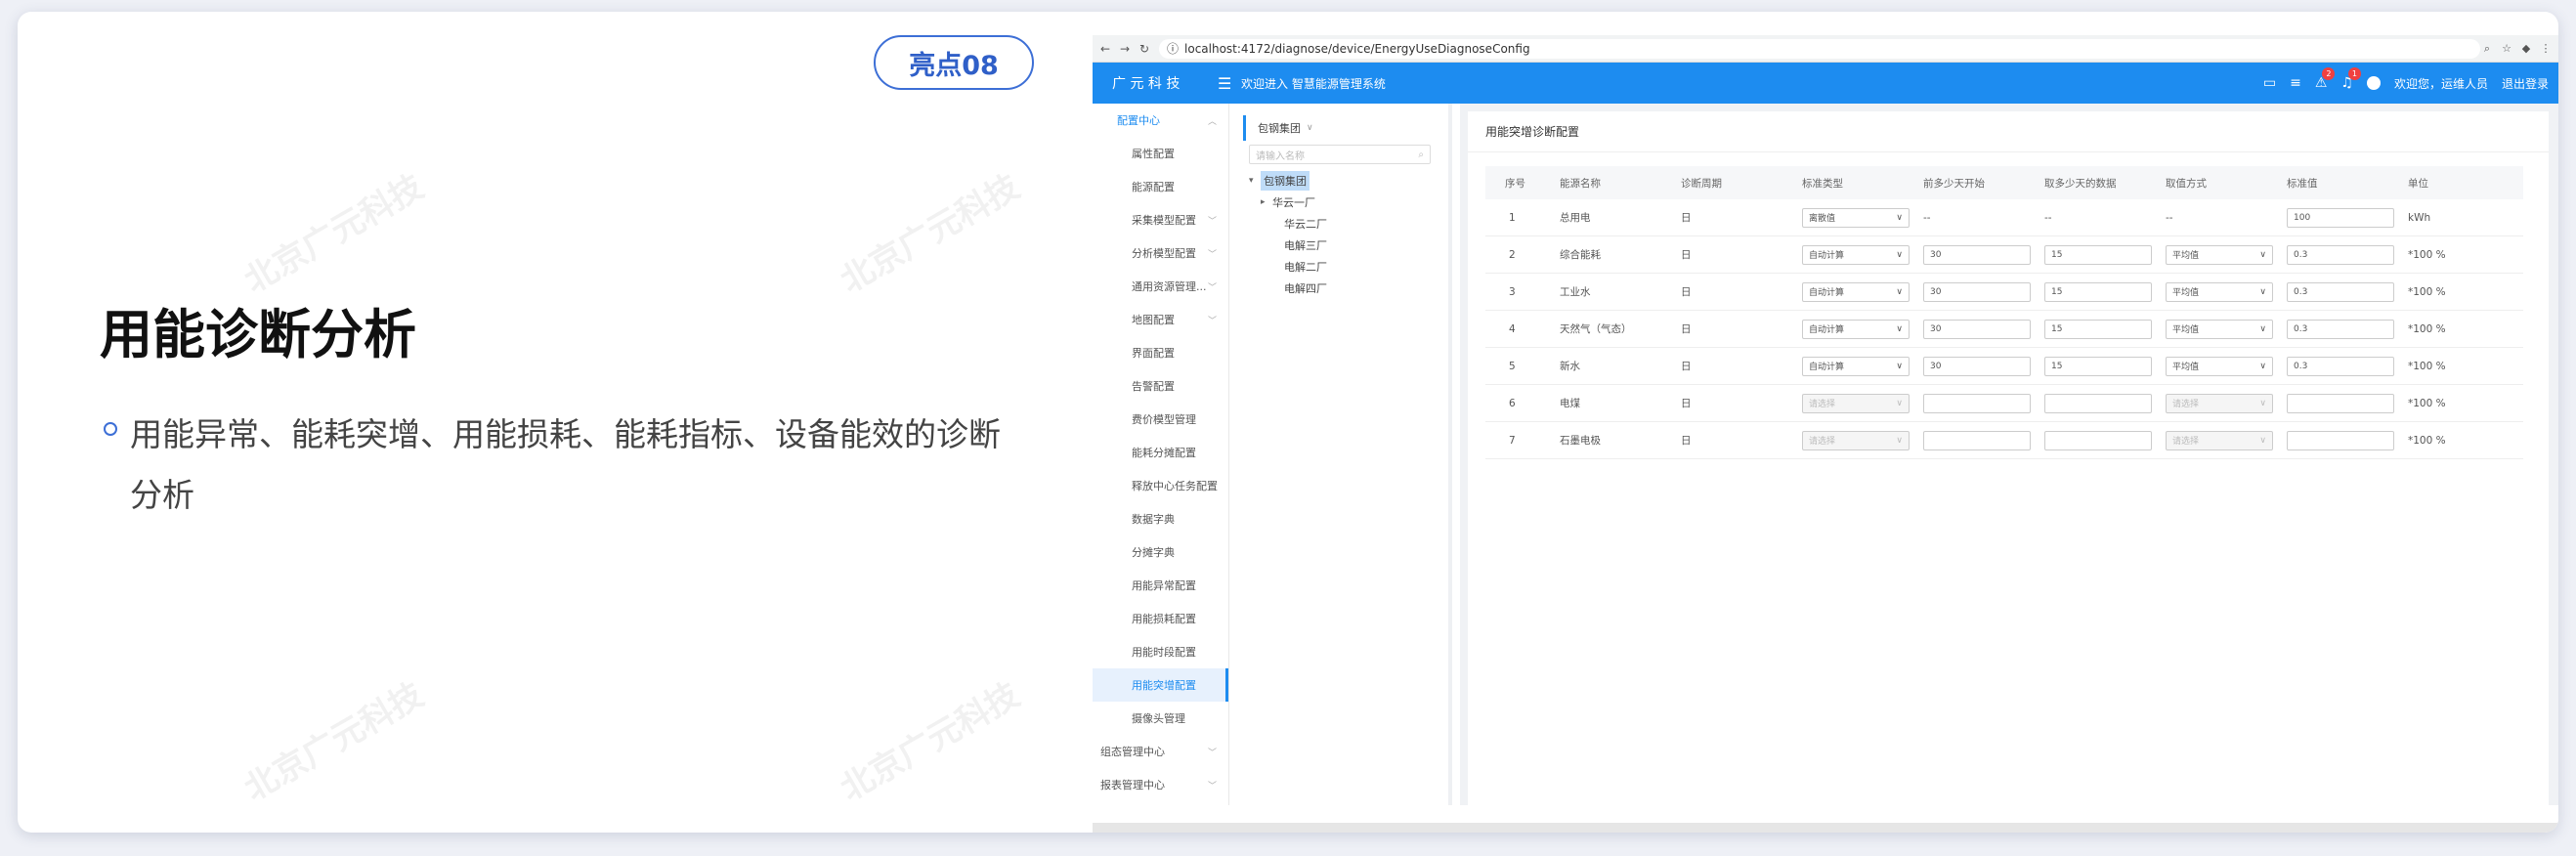  Describe the element at coordinates (1936, 366) in the screenshot. I see `field-value: 30` at that location.